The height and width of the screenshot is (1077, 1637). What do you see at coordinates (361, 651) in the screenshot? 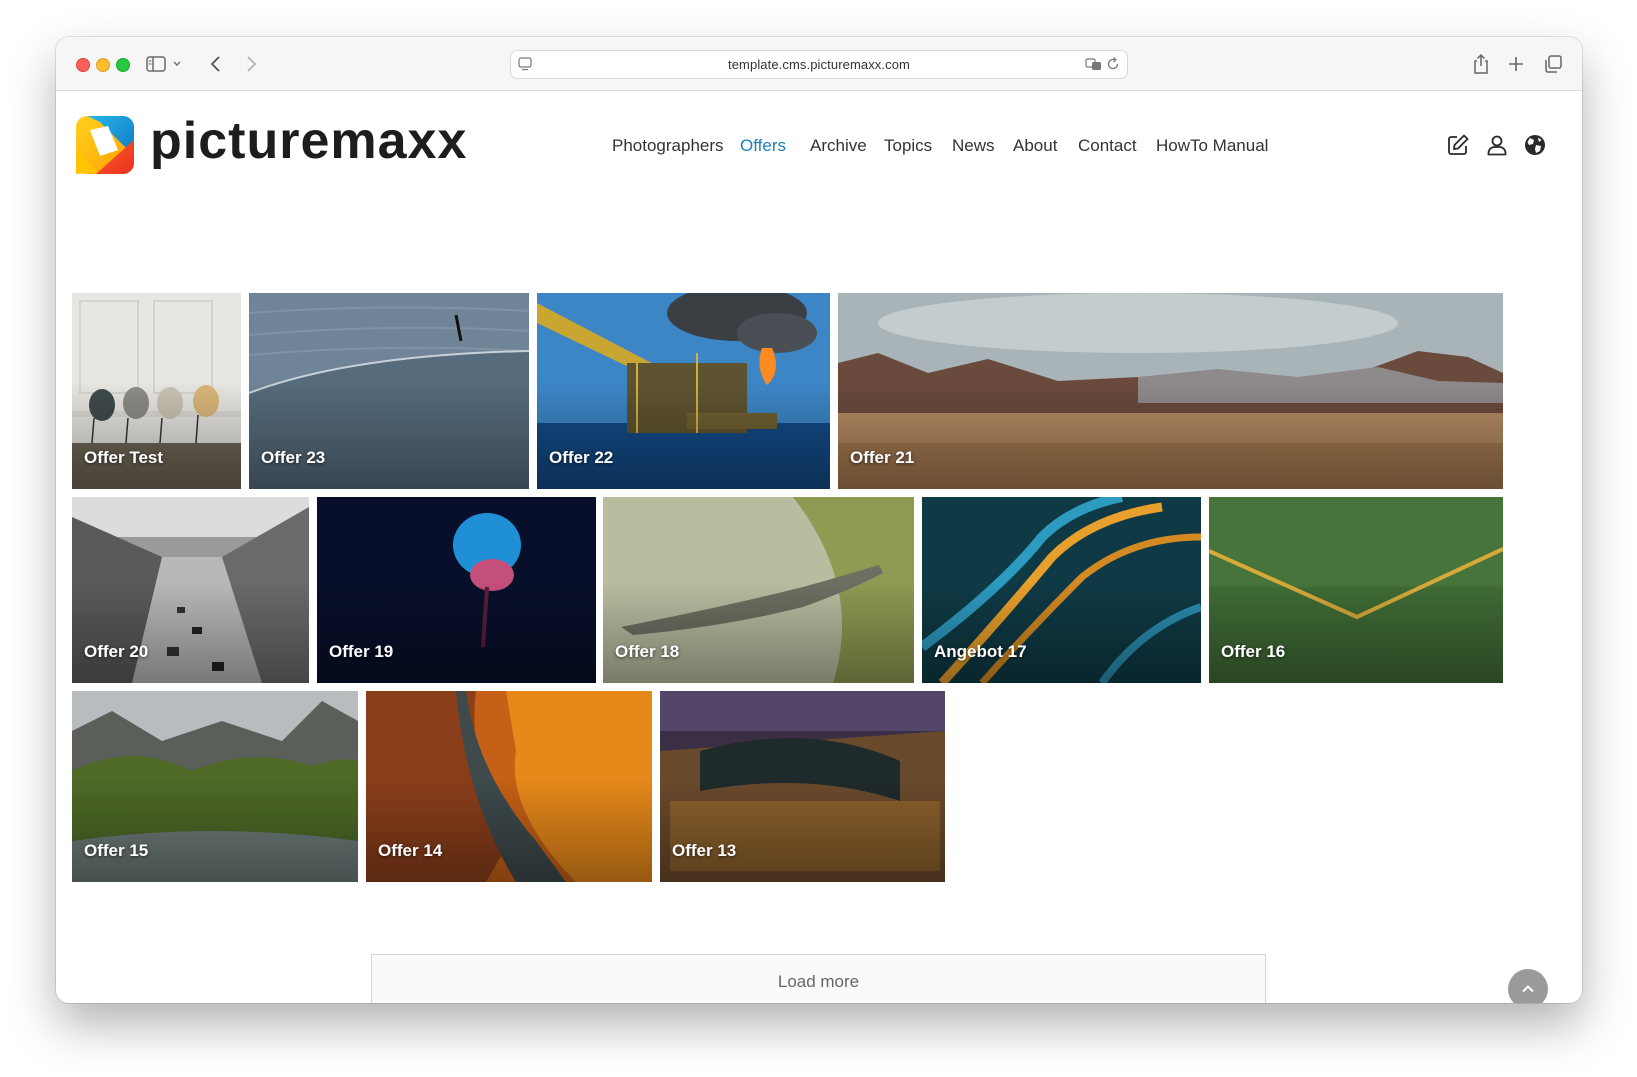
I see `tile-label: Offer 19` at bounding box center [361, 651].